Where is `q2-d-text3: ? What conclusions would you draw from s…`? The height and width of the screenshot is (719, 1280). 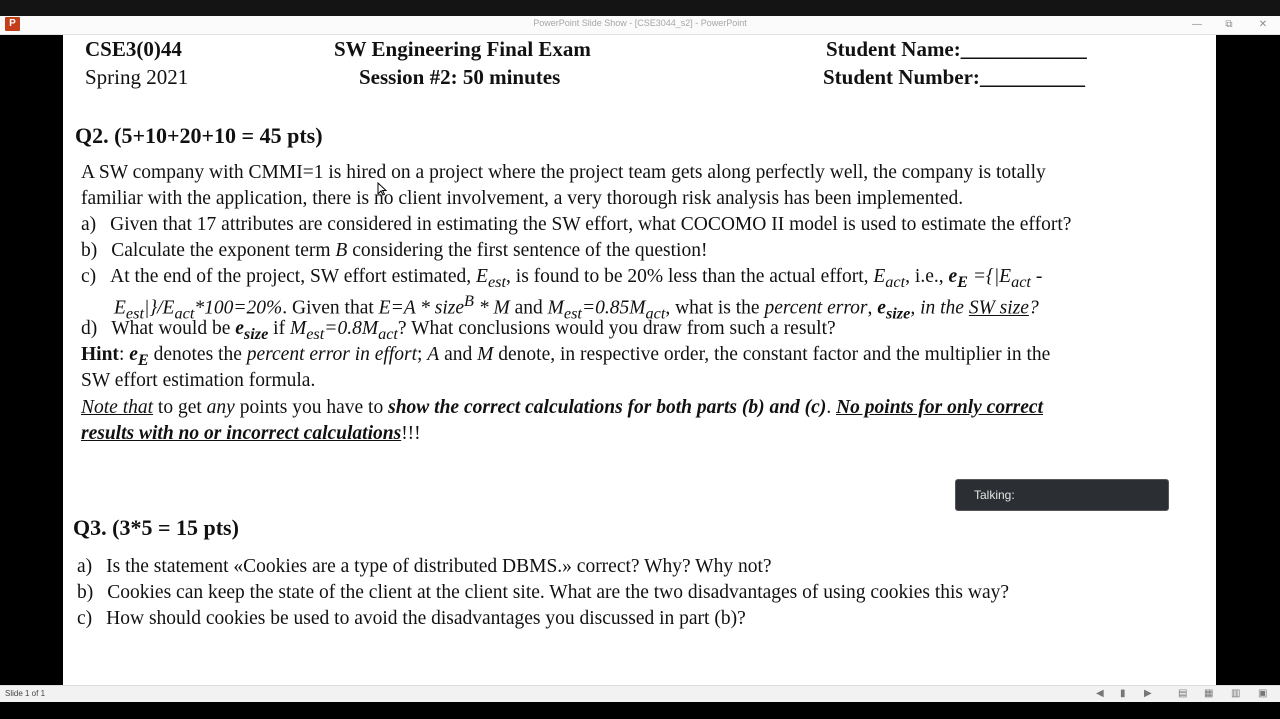
q2-d-text3: ? What conclusions would you draw from s… is located at coordinates (616, 328).